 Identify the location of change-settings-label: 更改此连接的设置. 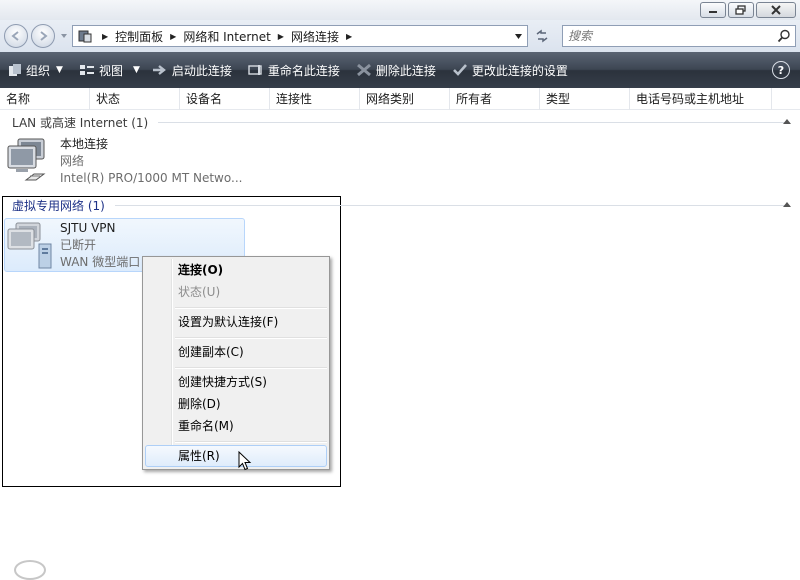
(519, 70).